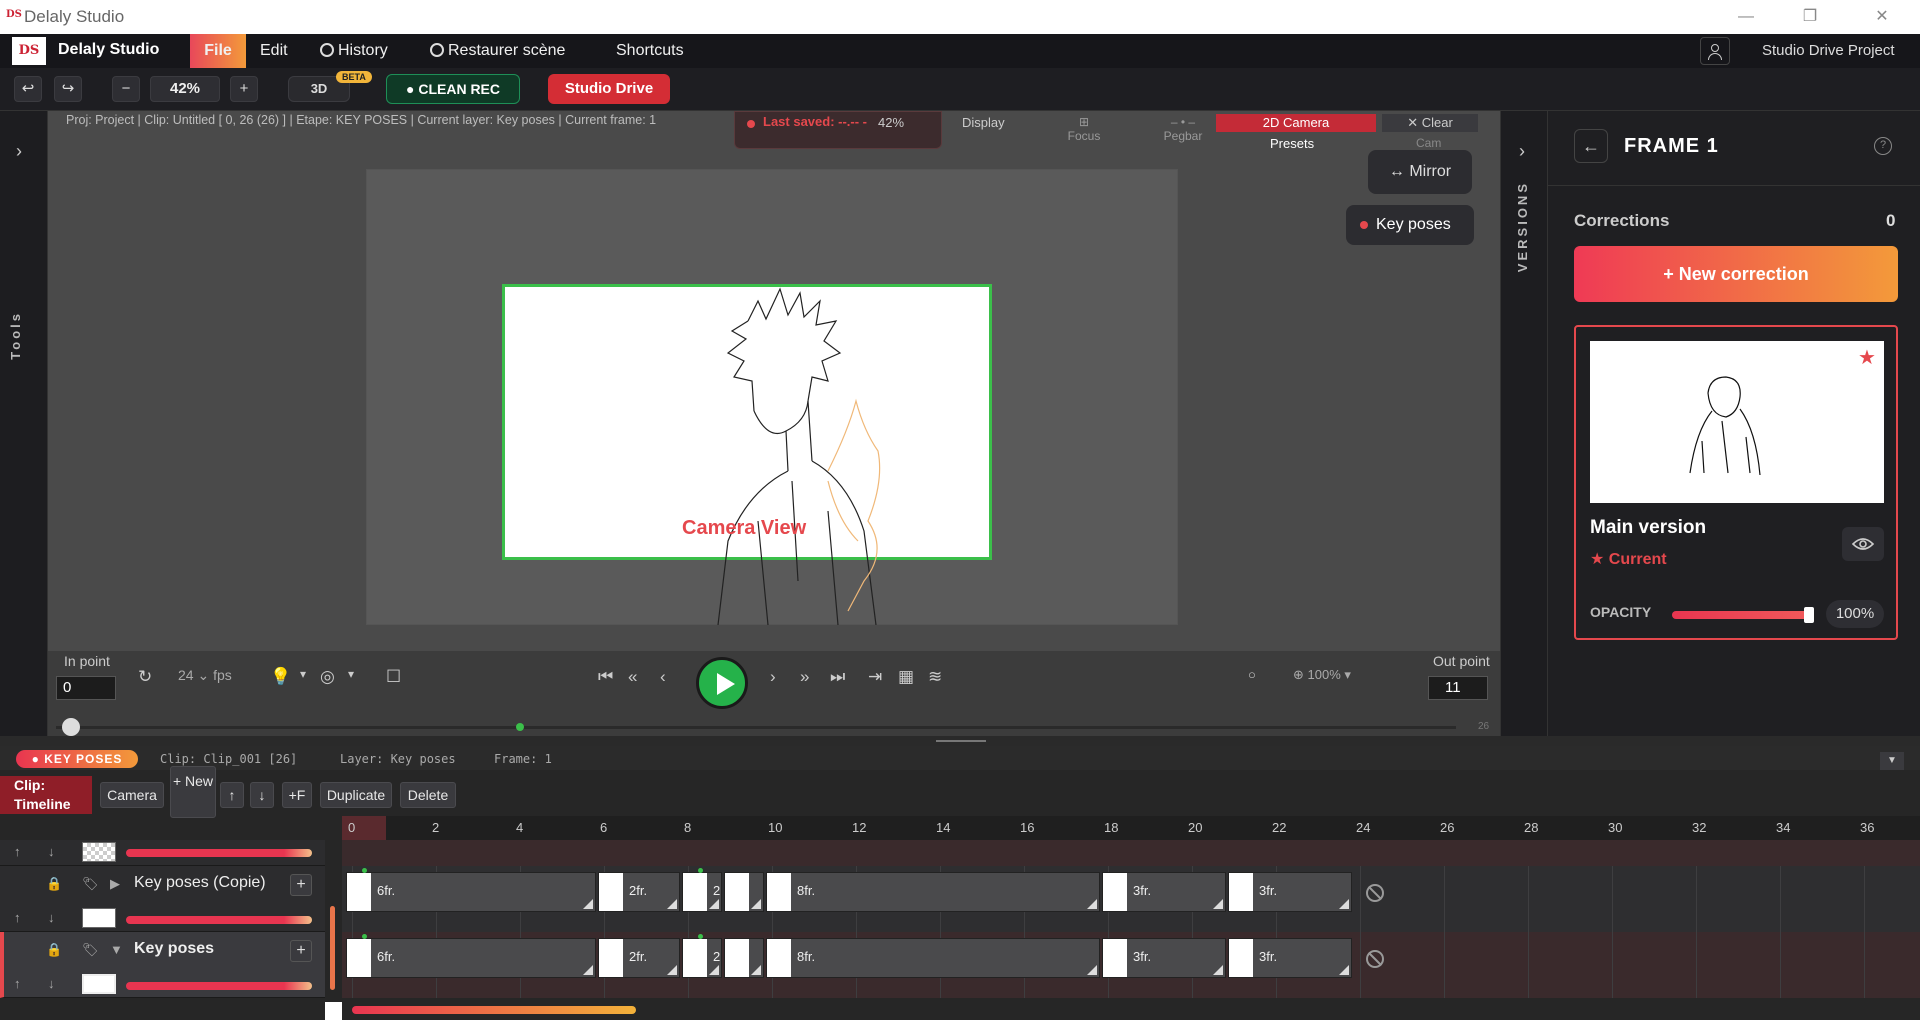 Image resolution: width=1920 pixels, height=1020 pixels. What do you see at coordinates (327, 677) in the screenshot?
I see `target-icon: ◎` at bounding box center [327, 677].